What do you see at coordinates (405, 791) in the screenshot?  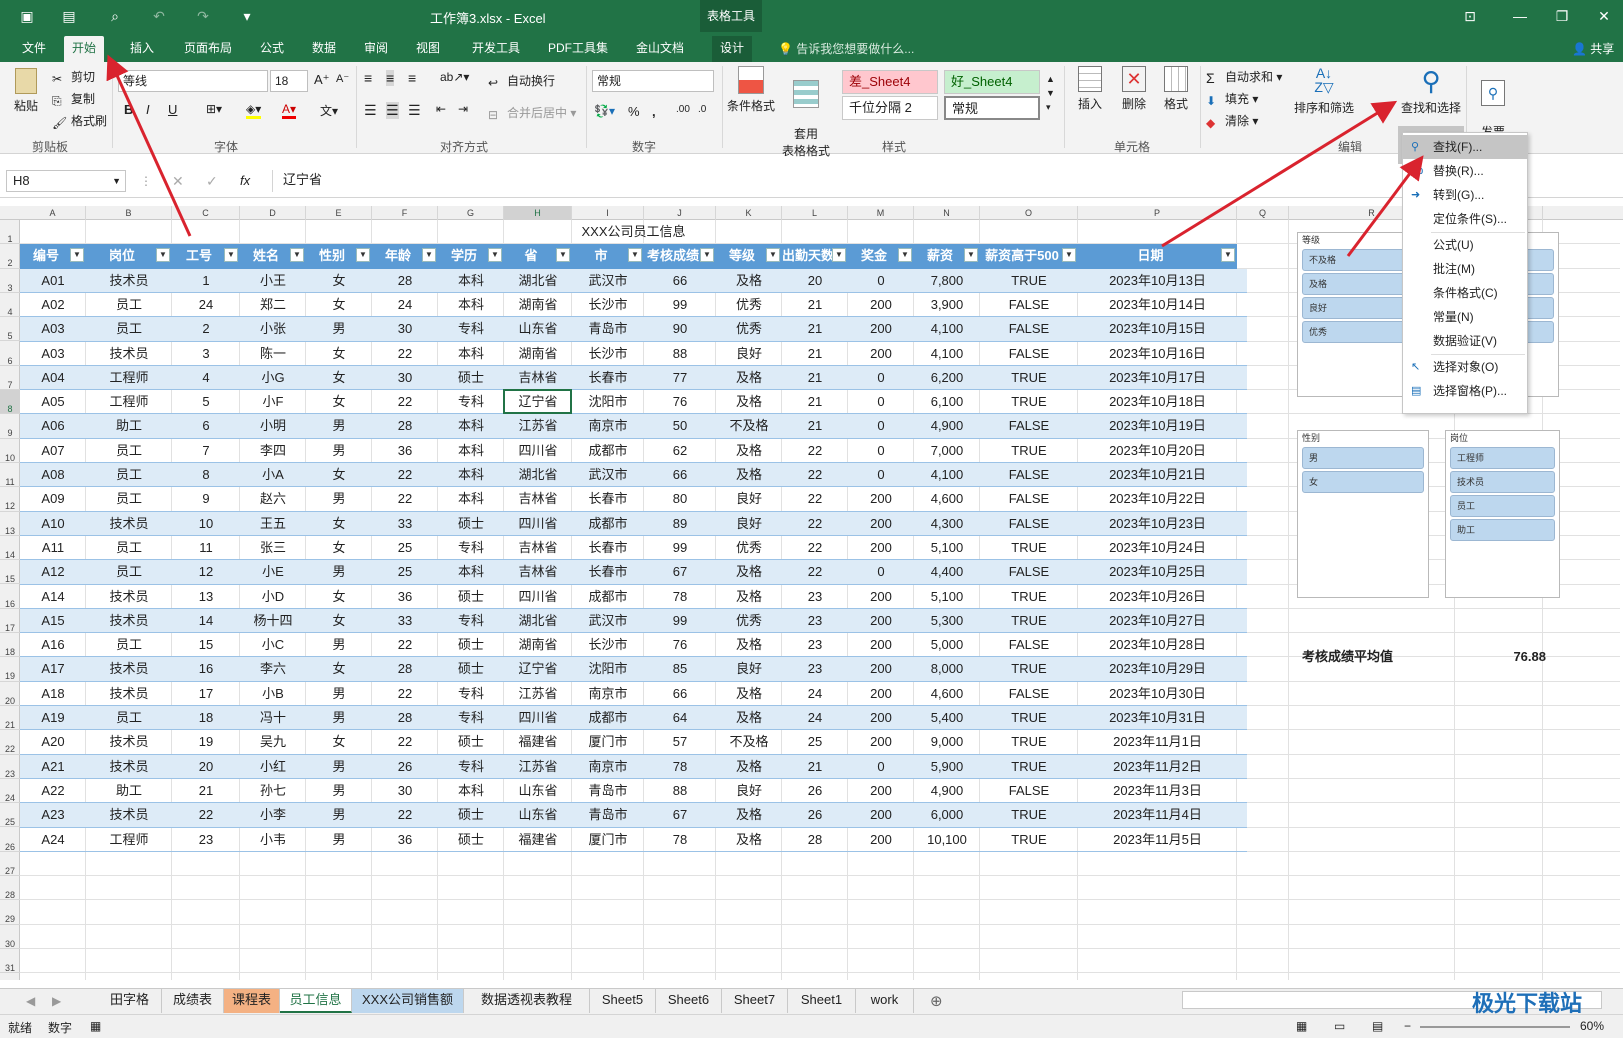 I see `table-cell: 30` at bounding box center [405, 791].